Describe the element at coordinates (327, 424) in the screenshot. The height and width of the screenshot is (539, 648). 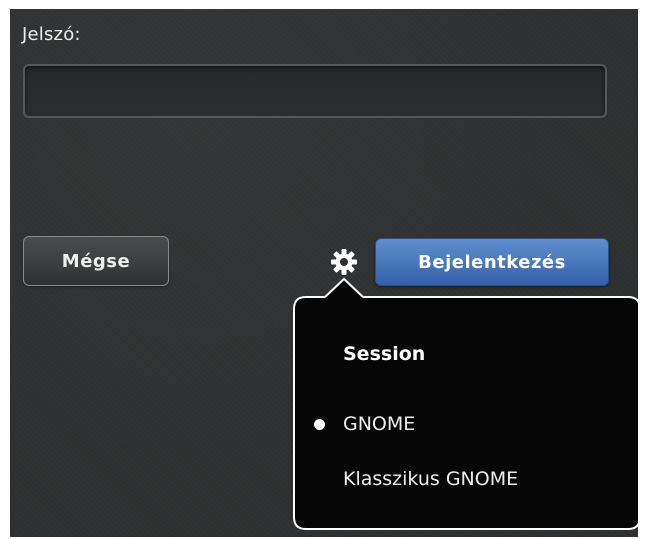
I see `selection-indicator` at that location.